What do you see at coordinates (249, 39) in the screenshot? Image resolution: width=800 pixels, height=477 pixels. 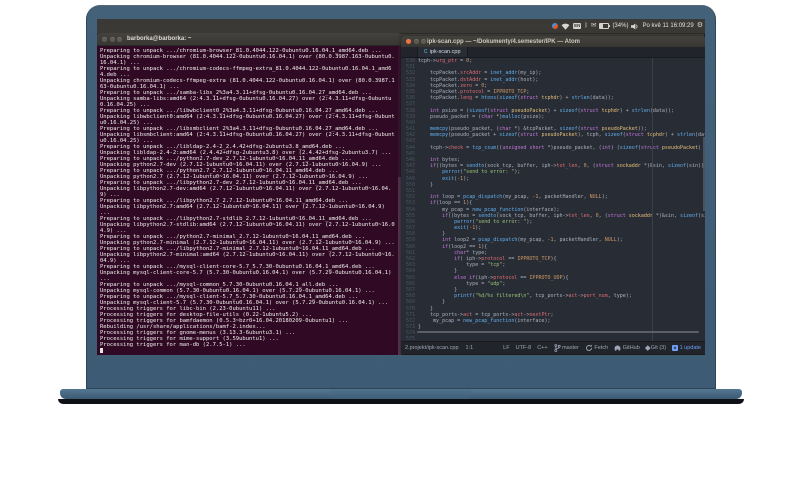 I see `terminal-titlebar: barborka@barborka: ~` at bounding box center [249, 39].